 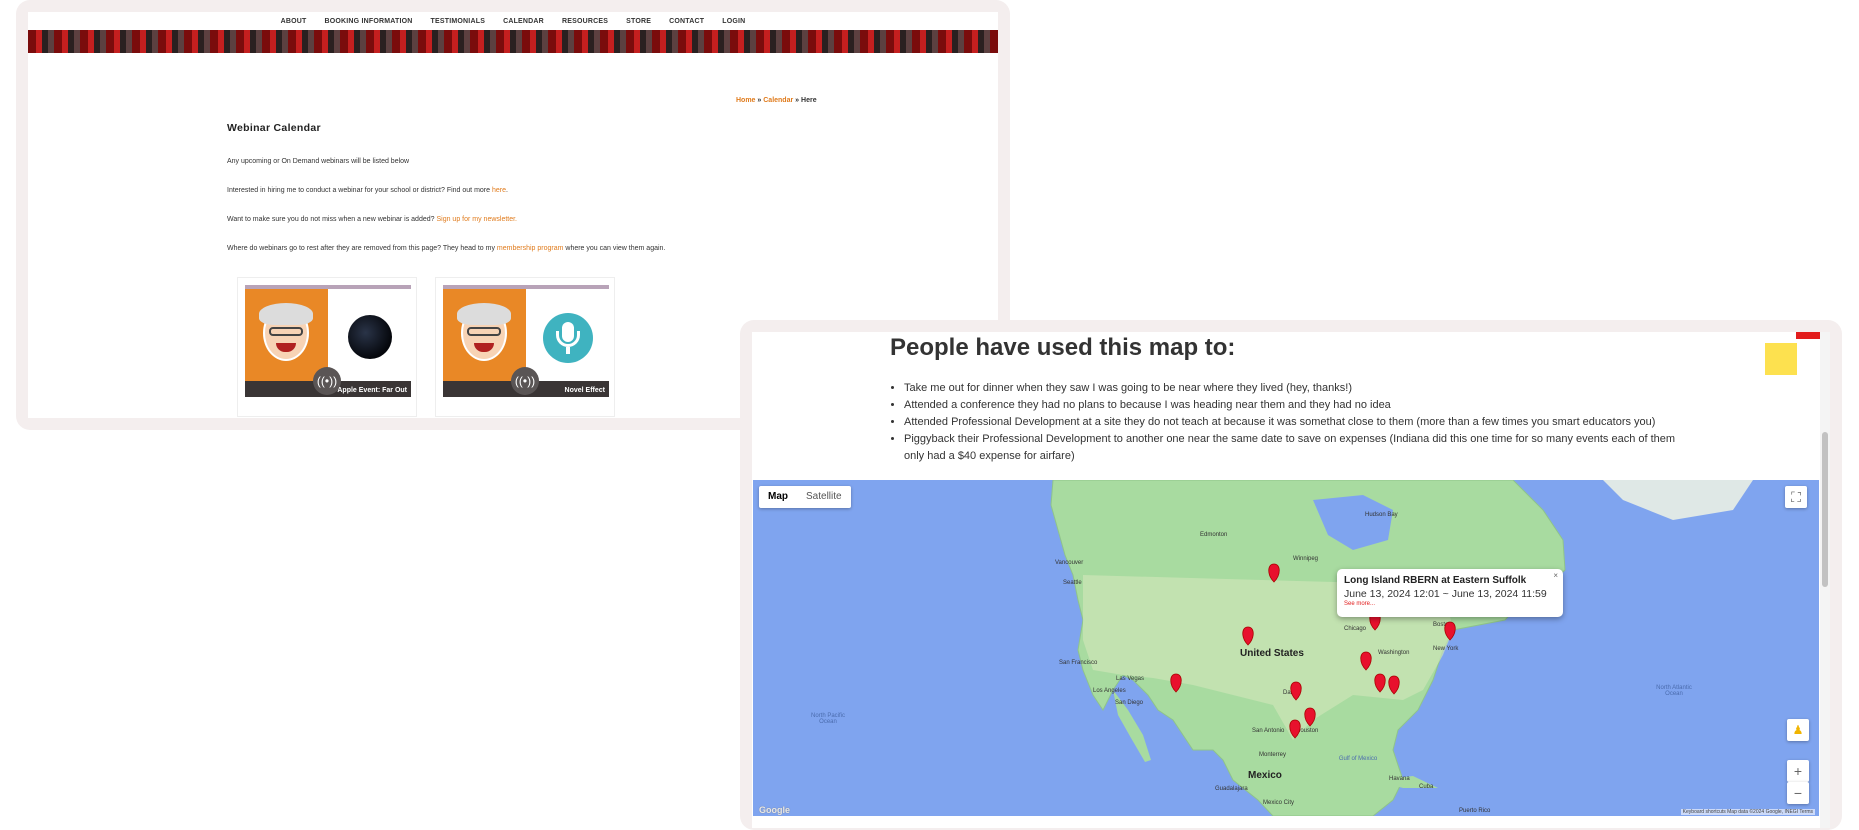 What do you see at coordinates (584, 390) in the screenshot?
I see `webinar-title: Novel Effect` at bounding box center [584, 390].